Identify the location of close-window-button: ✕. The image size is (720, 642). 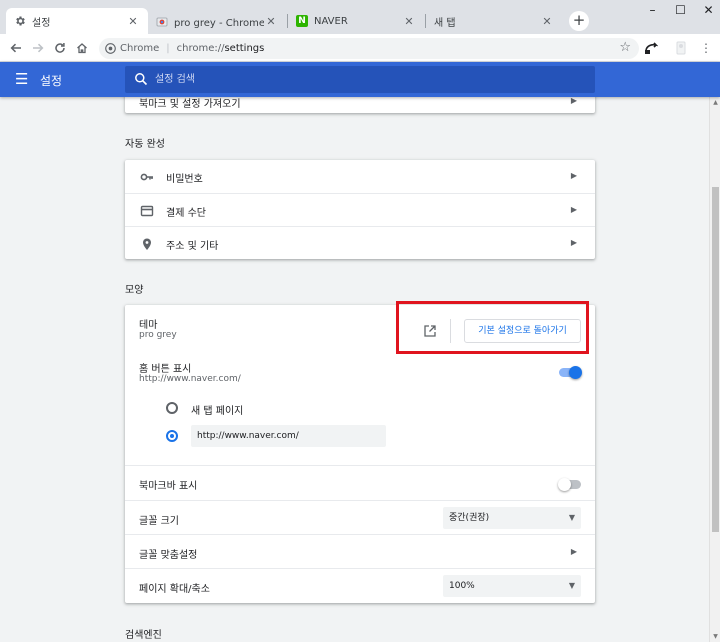
(703, 11).